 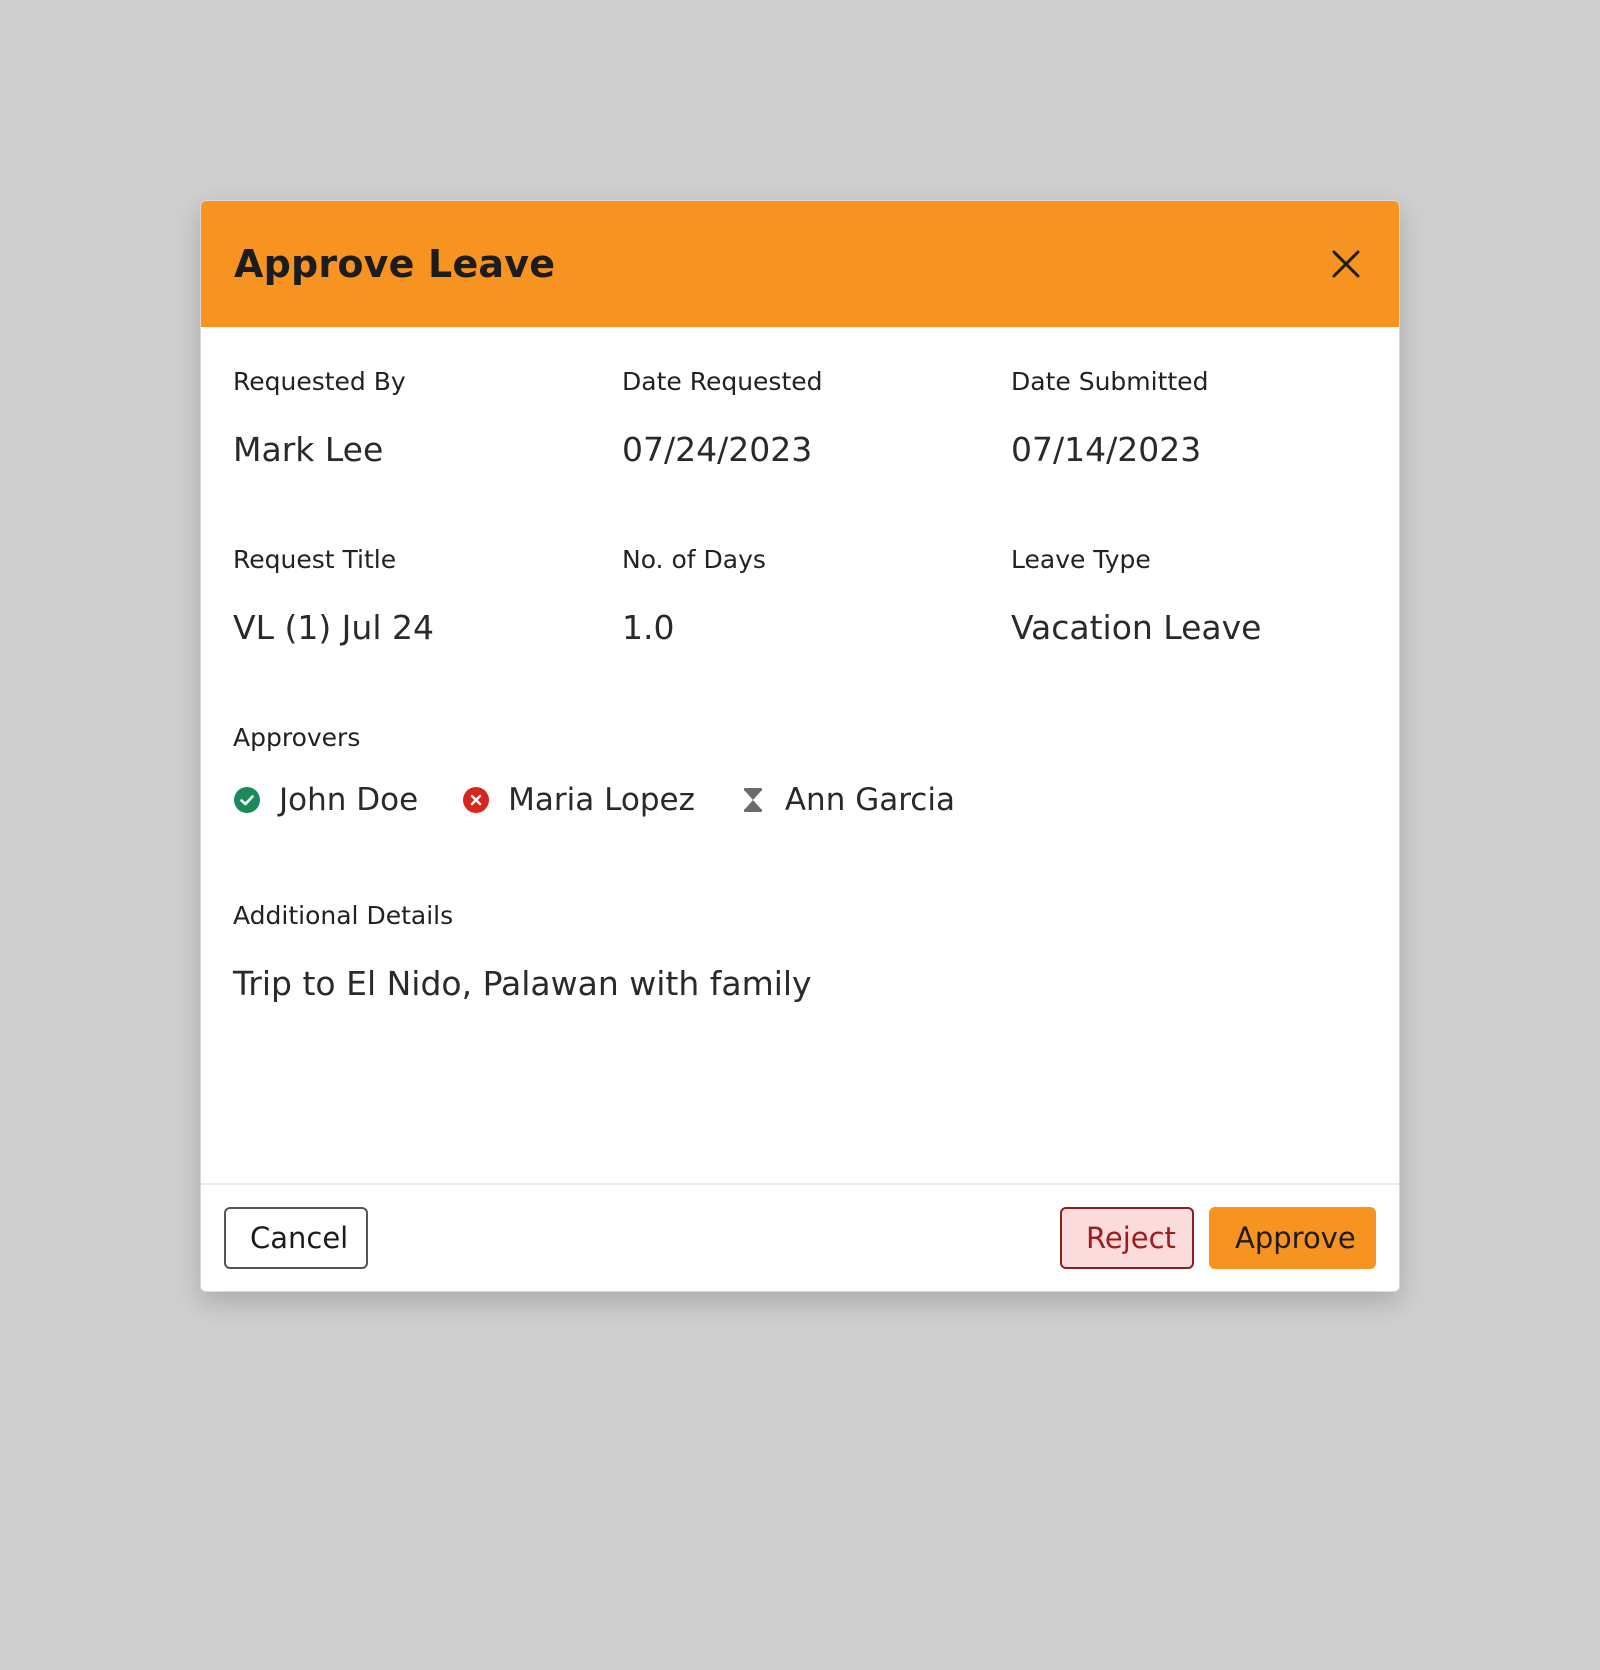 I want to click on date-submitted-value: 07/14/2023, so click(x=1106, y=449).